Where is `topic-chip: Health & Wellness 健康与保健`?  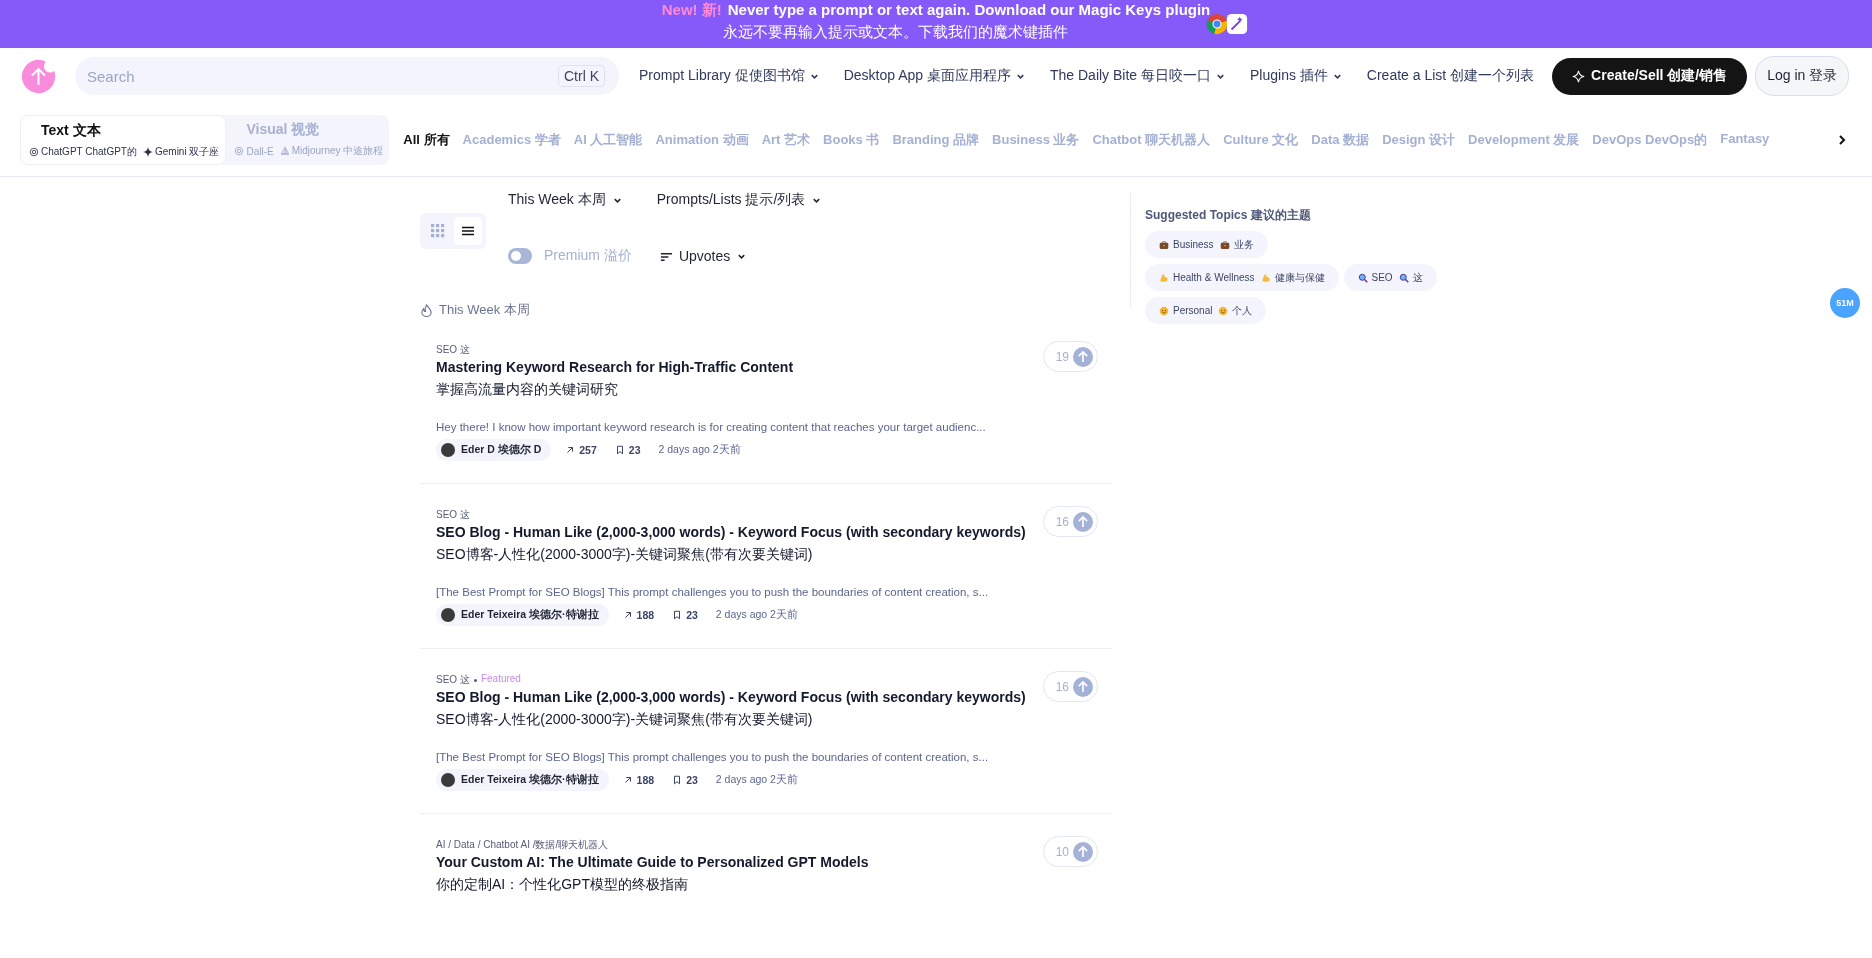 topic-chip: Health & Wellness 健康与保健 is located at coordinates (1242, 277).